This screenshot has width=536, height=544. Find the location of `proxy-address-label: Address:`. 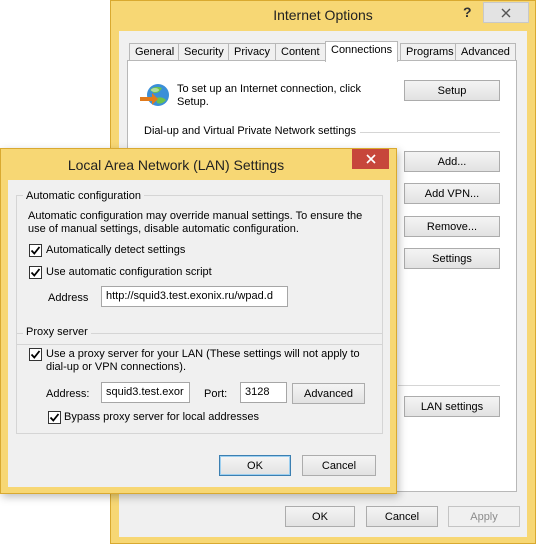

proxy-address-label: Address: is located at coordinates (68, 394).